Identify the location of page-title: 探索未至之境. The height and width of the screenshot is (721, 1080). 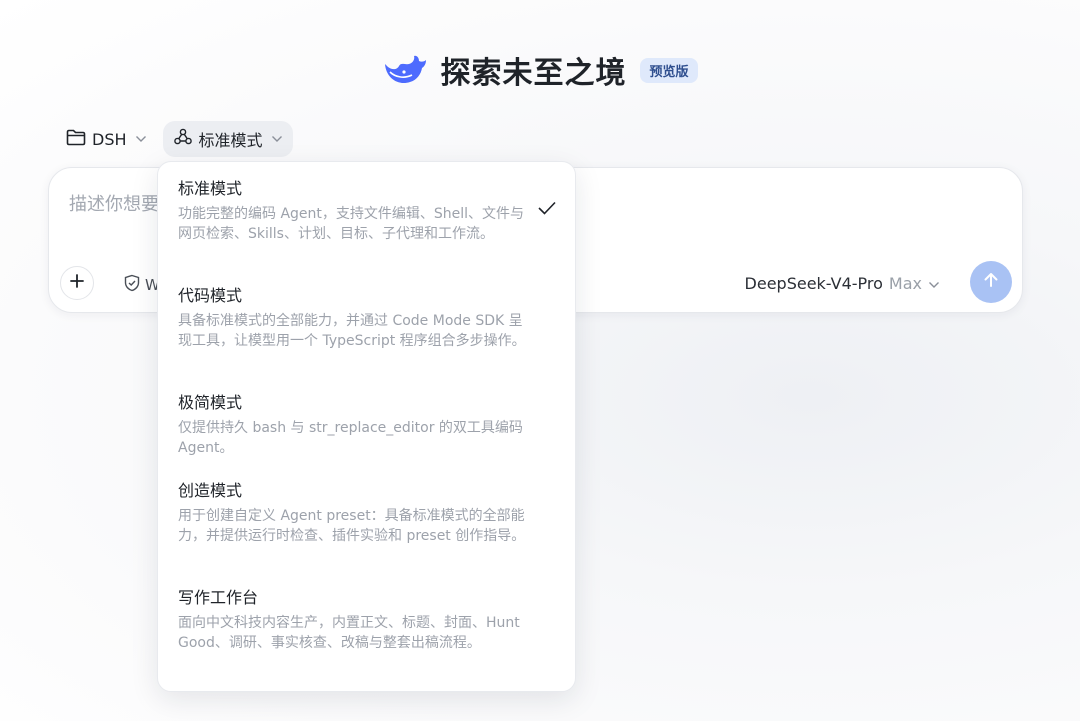
(533, 73).